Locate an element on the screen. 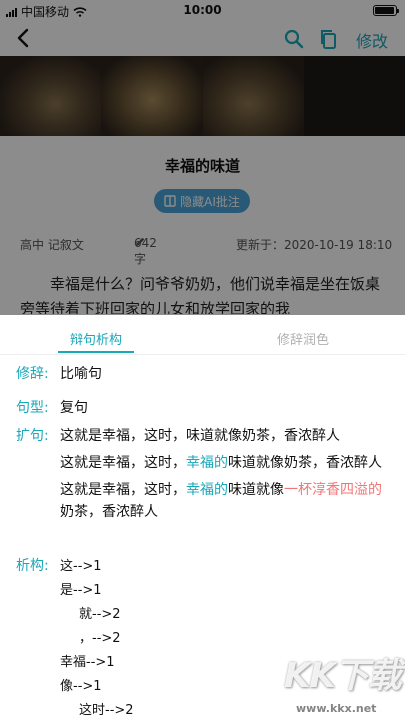  watermark-logo: KK下载 www.kkx.net is located at coordinates (343, 683).